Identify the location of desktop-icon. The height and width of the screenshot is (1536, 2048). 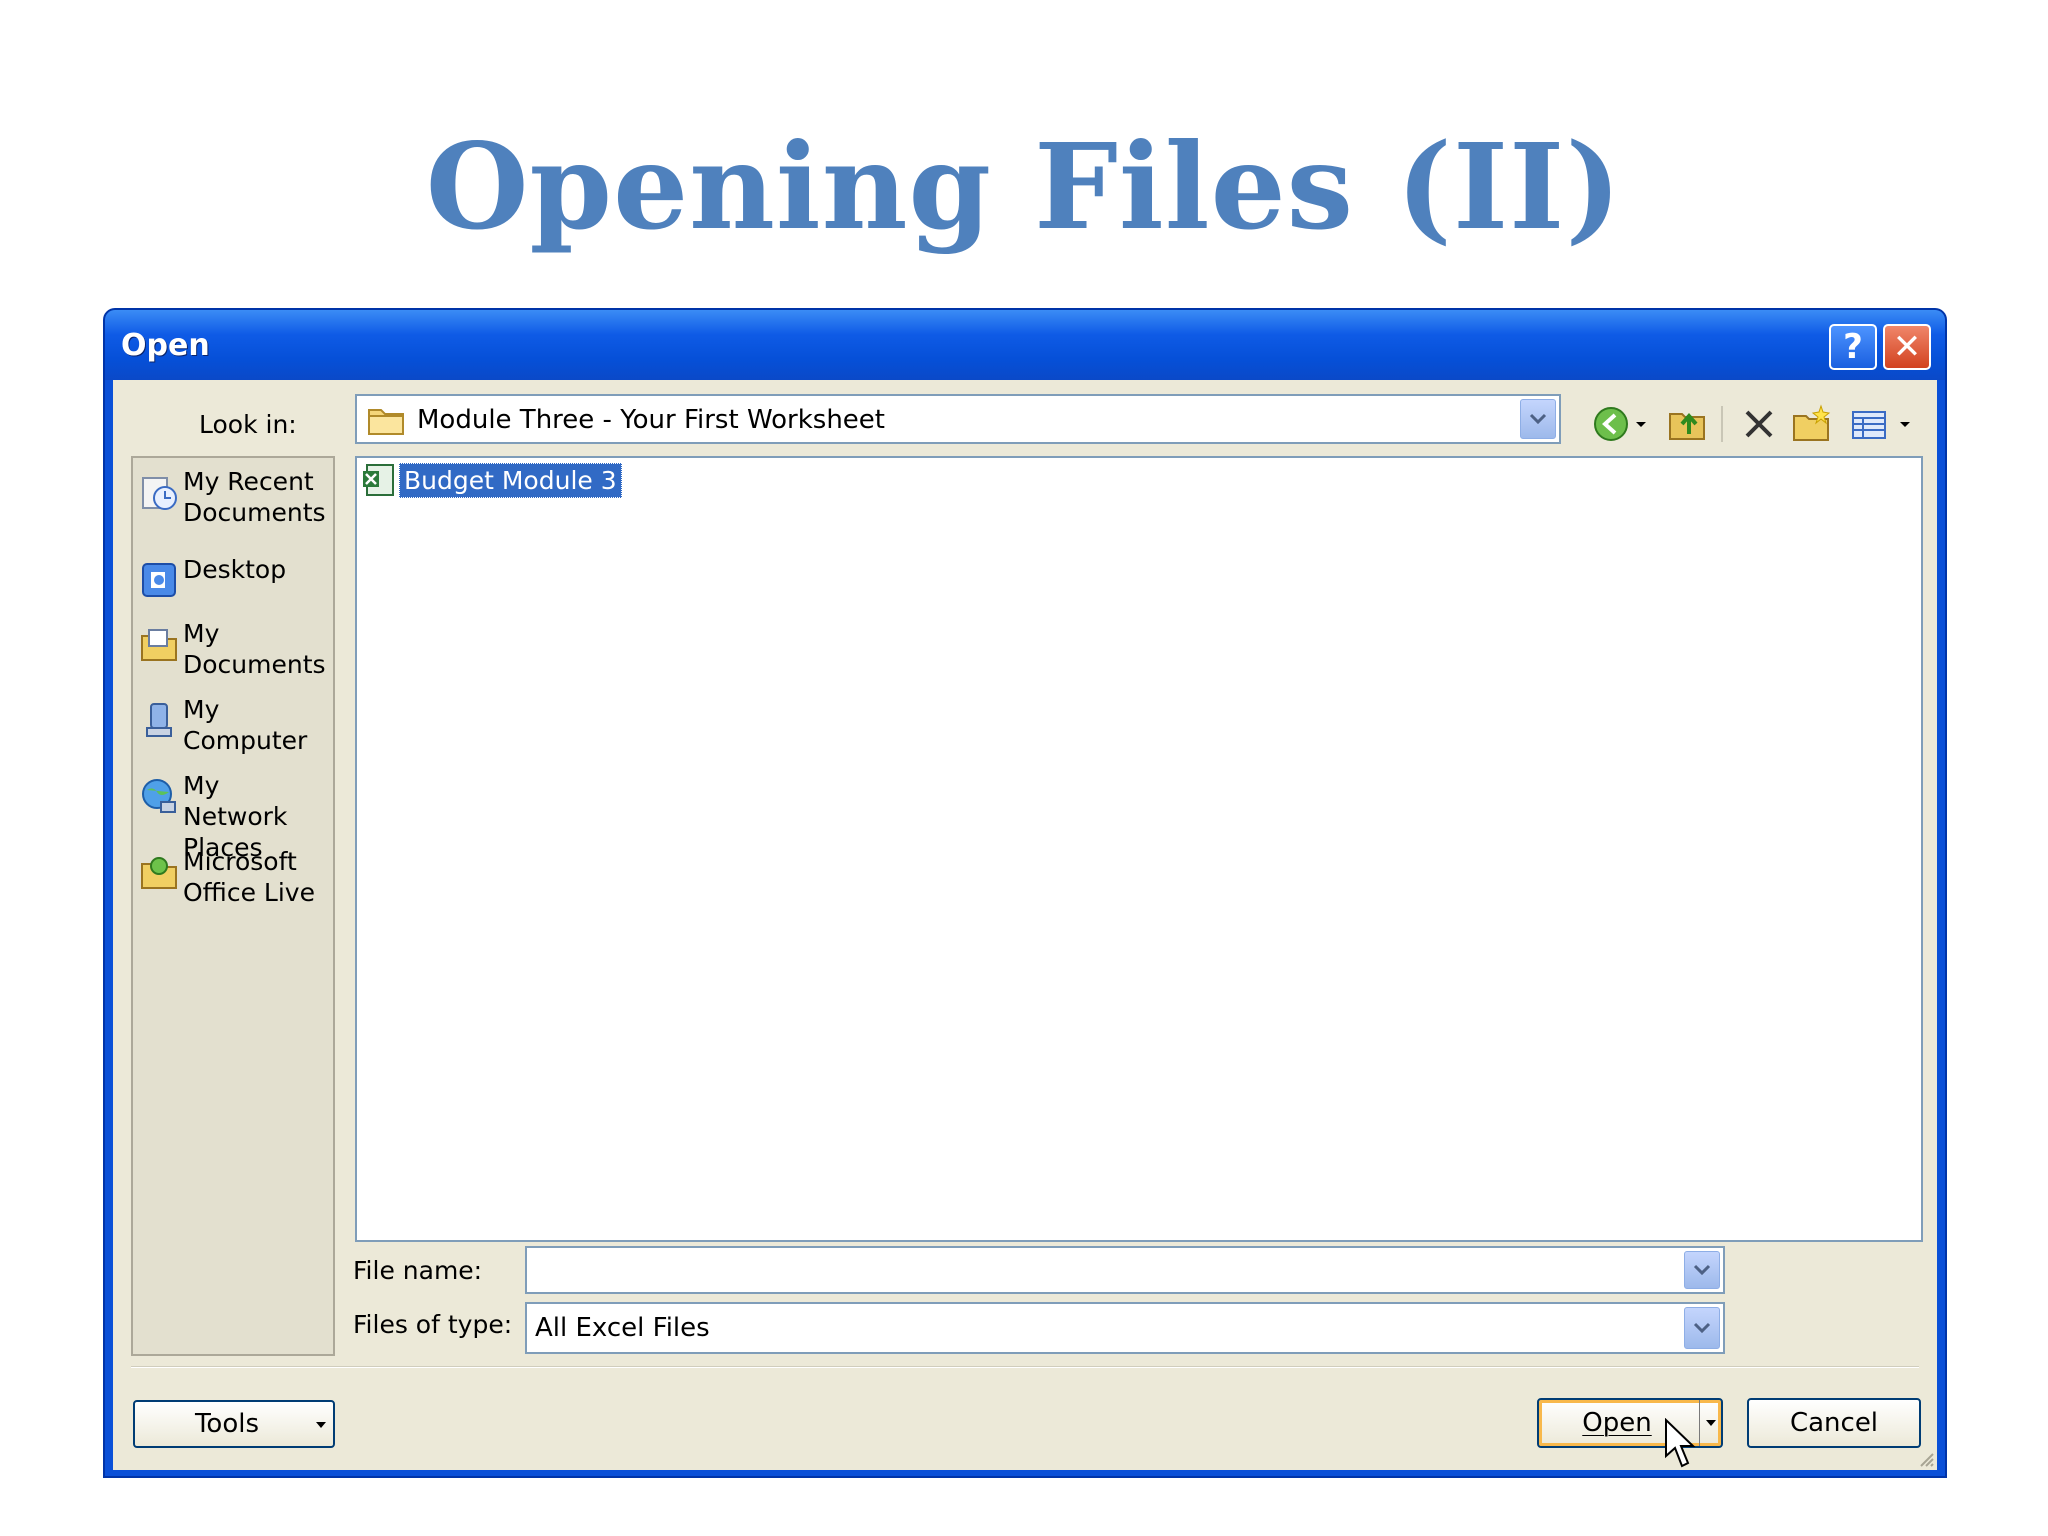
(159, 580).